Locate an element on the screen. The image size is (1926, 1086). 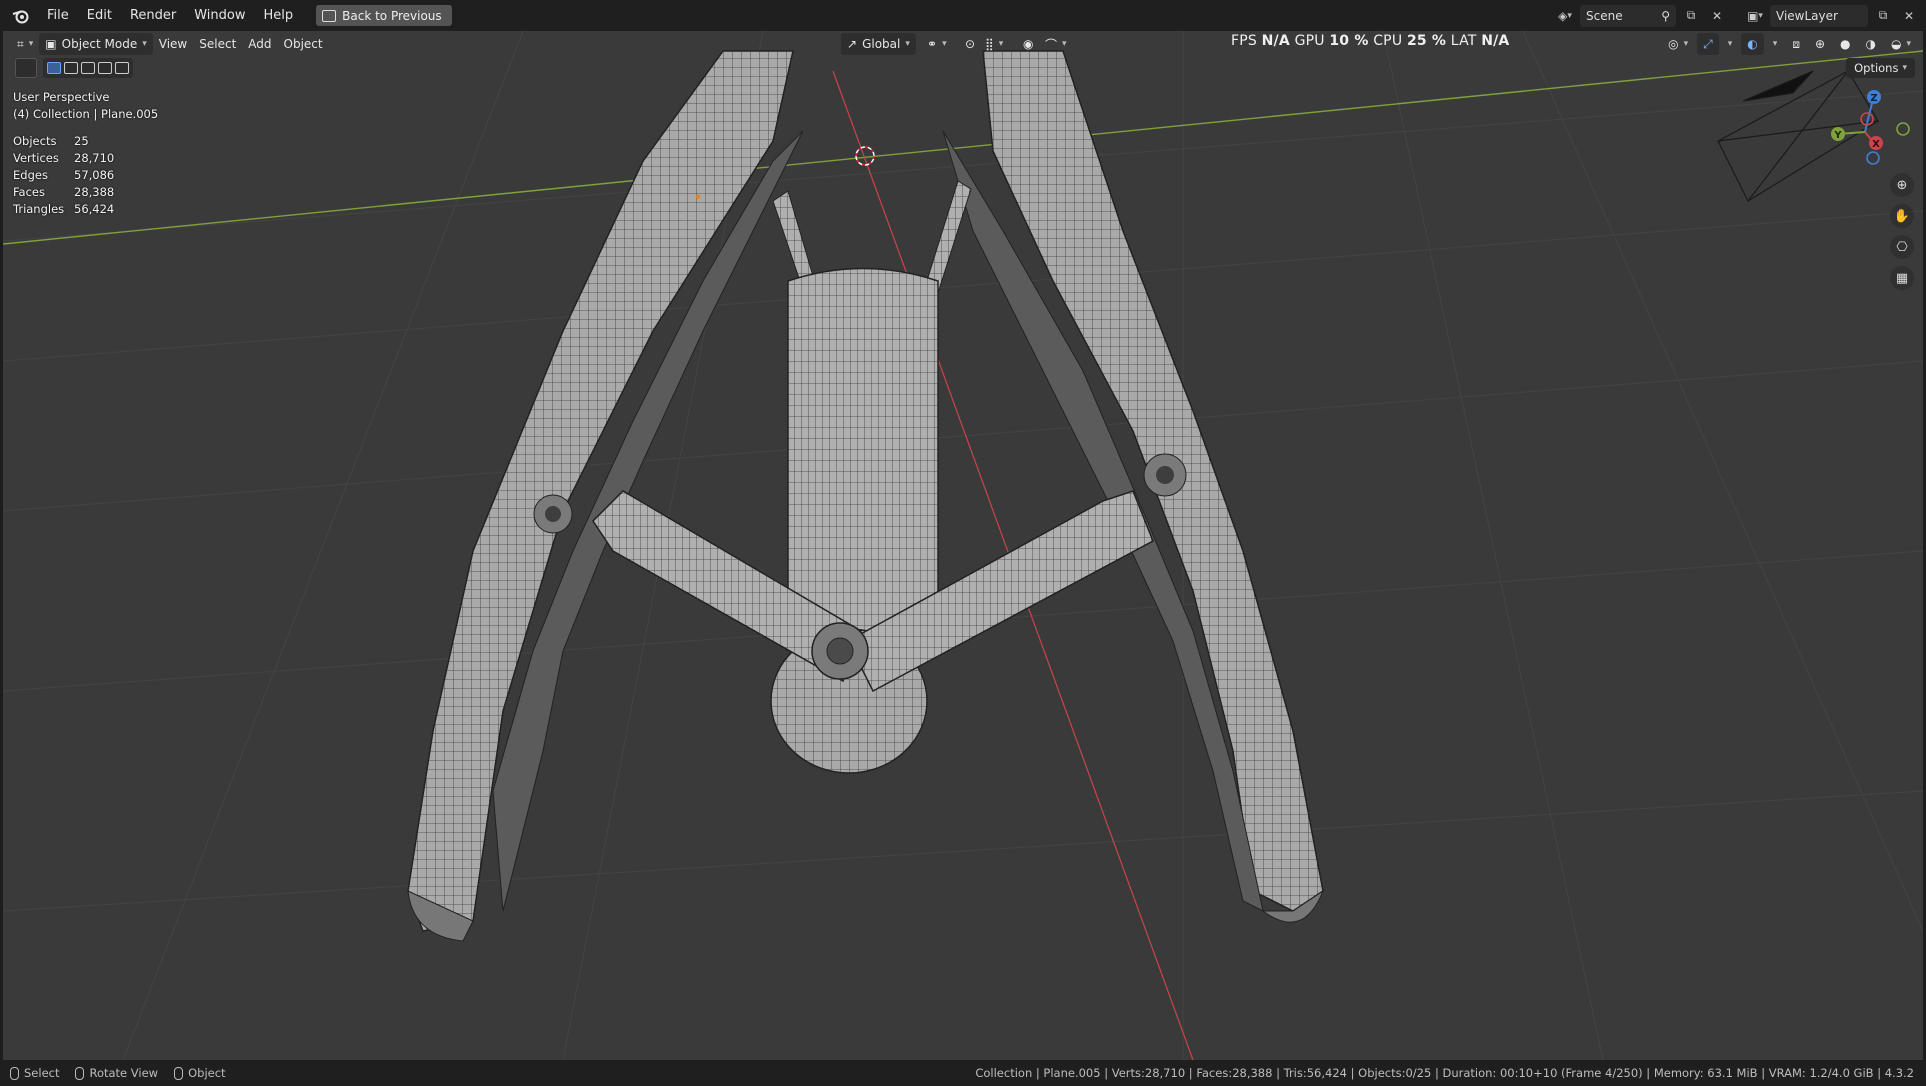
hint-object-label: Object is located at coordinates (207, 1073).